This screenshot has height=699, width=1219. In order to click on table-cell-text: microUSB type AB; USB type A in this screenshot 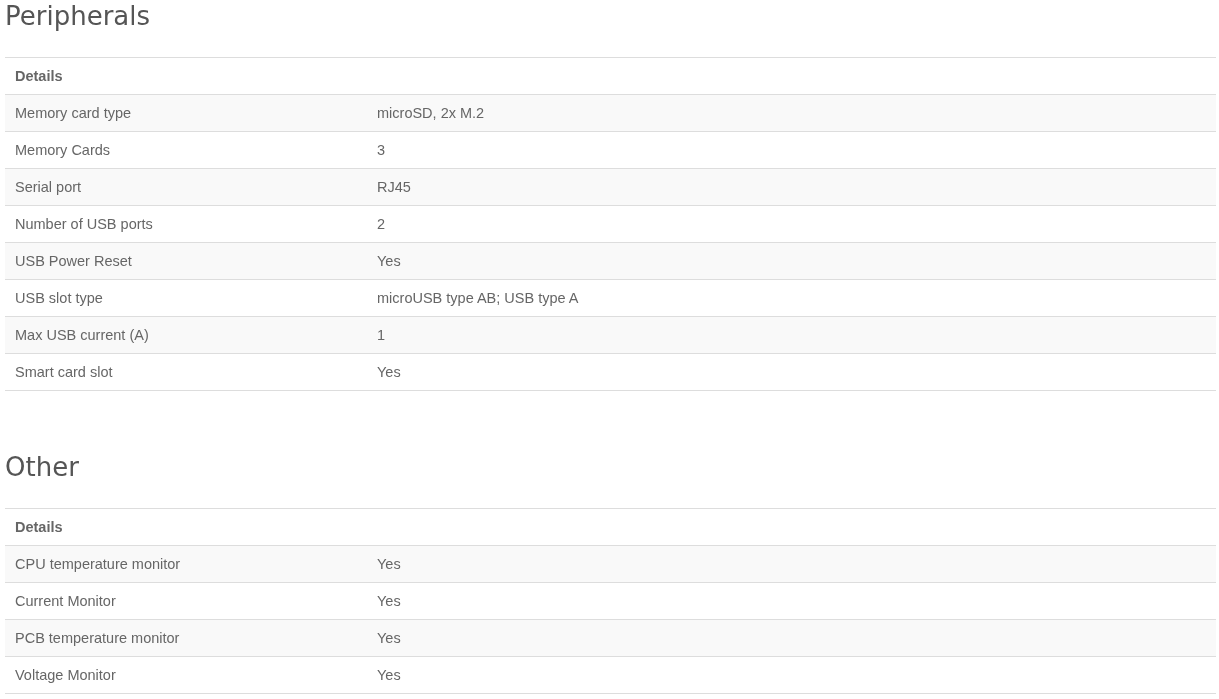, I will do `click(477, 298)`.